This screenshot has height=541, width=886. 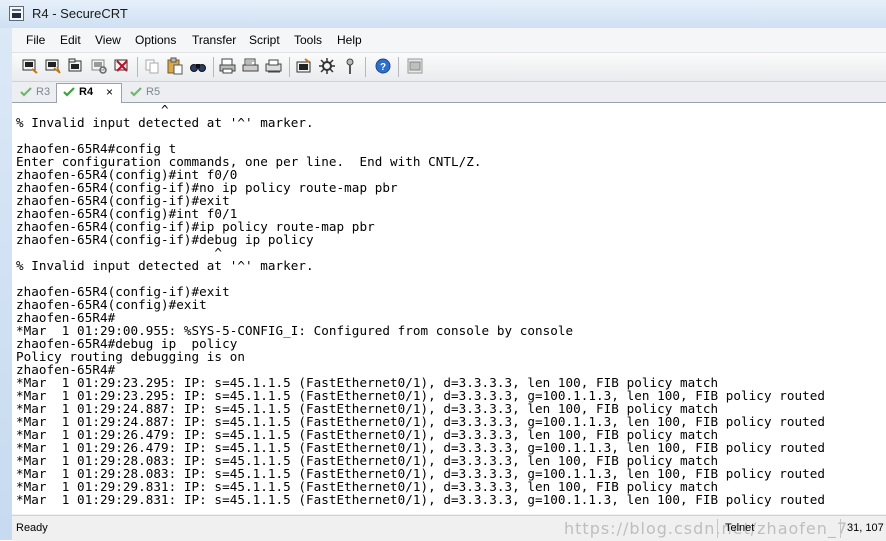 I want to click on menu-help: Help, so click(x=349, y=40).